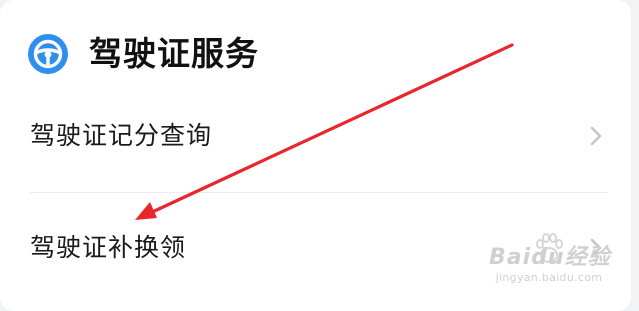 The image size is (639, 311). Describe the element at coordinates (121, 135) in the screenshot. I see `list-item-label: 驾驶证记分查询` at that location.